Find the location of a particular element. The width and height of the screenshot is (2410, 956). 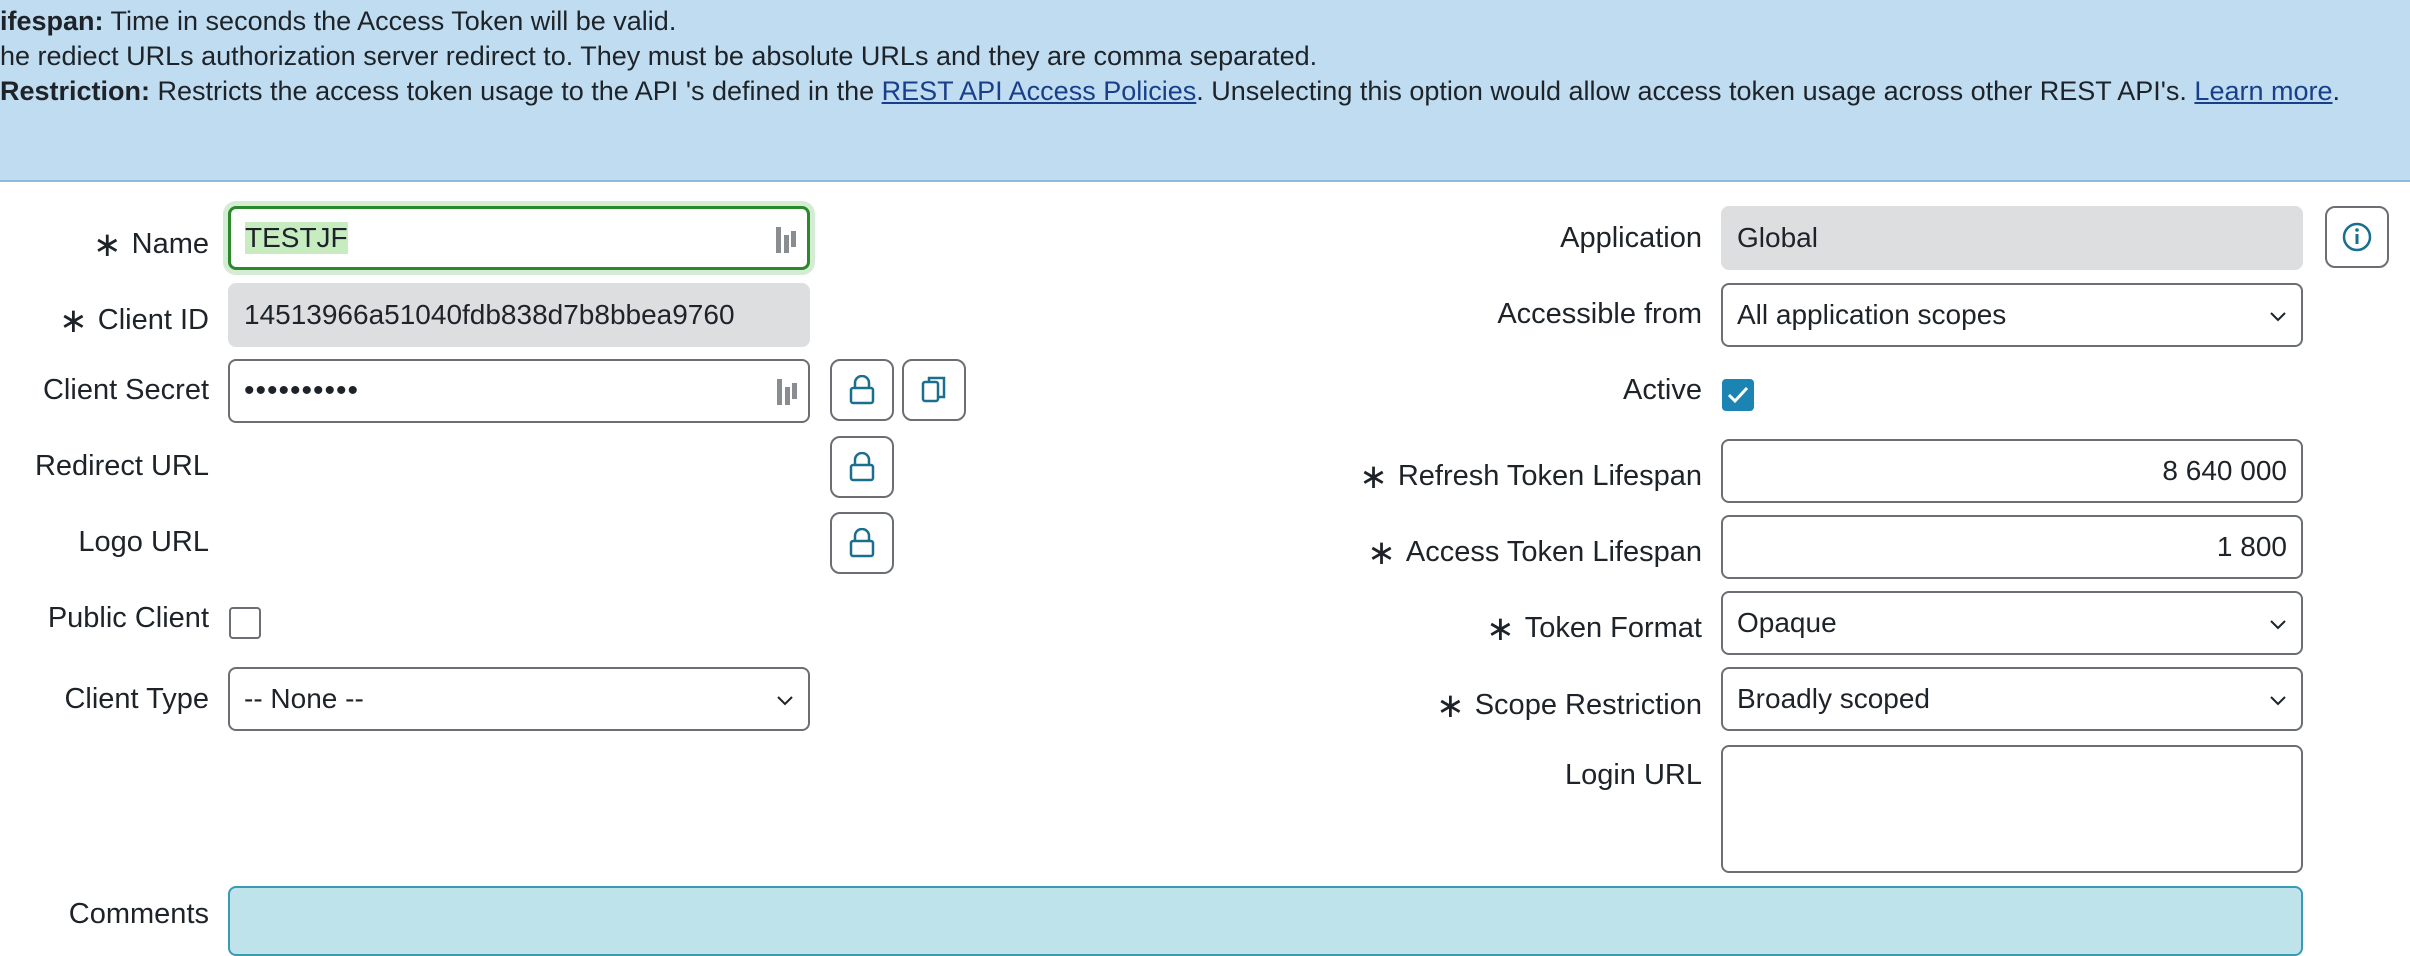

unlock-redirect-url-button is located at coordinates (862, 467).